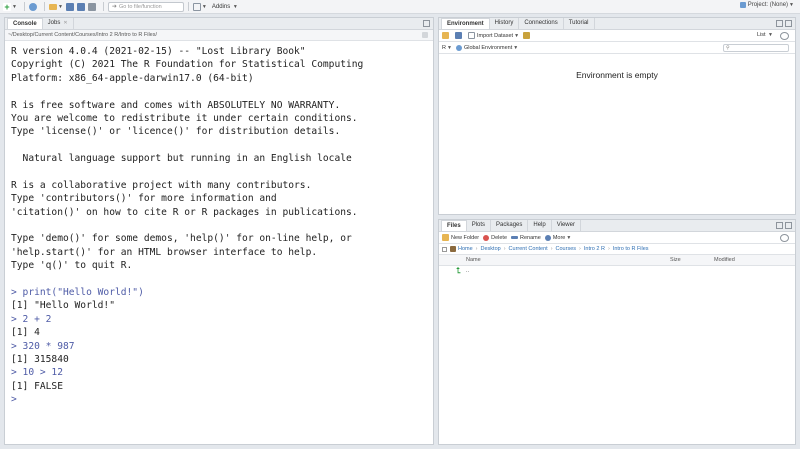 The height and width of the screenshot is (449, 800). I want to click on breadcrumb-courses: Courses, so click(566, 249).